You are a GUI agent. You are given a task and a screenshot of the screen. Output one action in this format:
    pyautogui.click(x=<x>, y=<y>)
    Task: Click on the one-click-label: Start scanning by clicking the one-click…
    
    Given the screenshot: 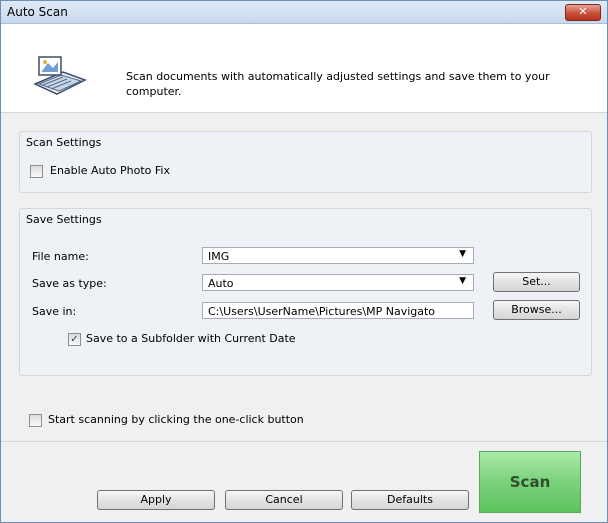 What is the action you would take?
    pyautogui.click(x=176, y=419)
    